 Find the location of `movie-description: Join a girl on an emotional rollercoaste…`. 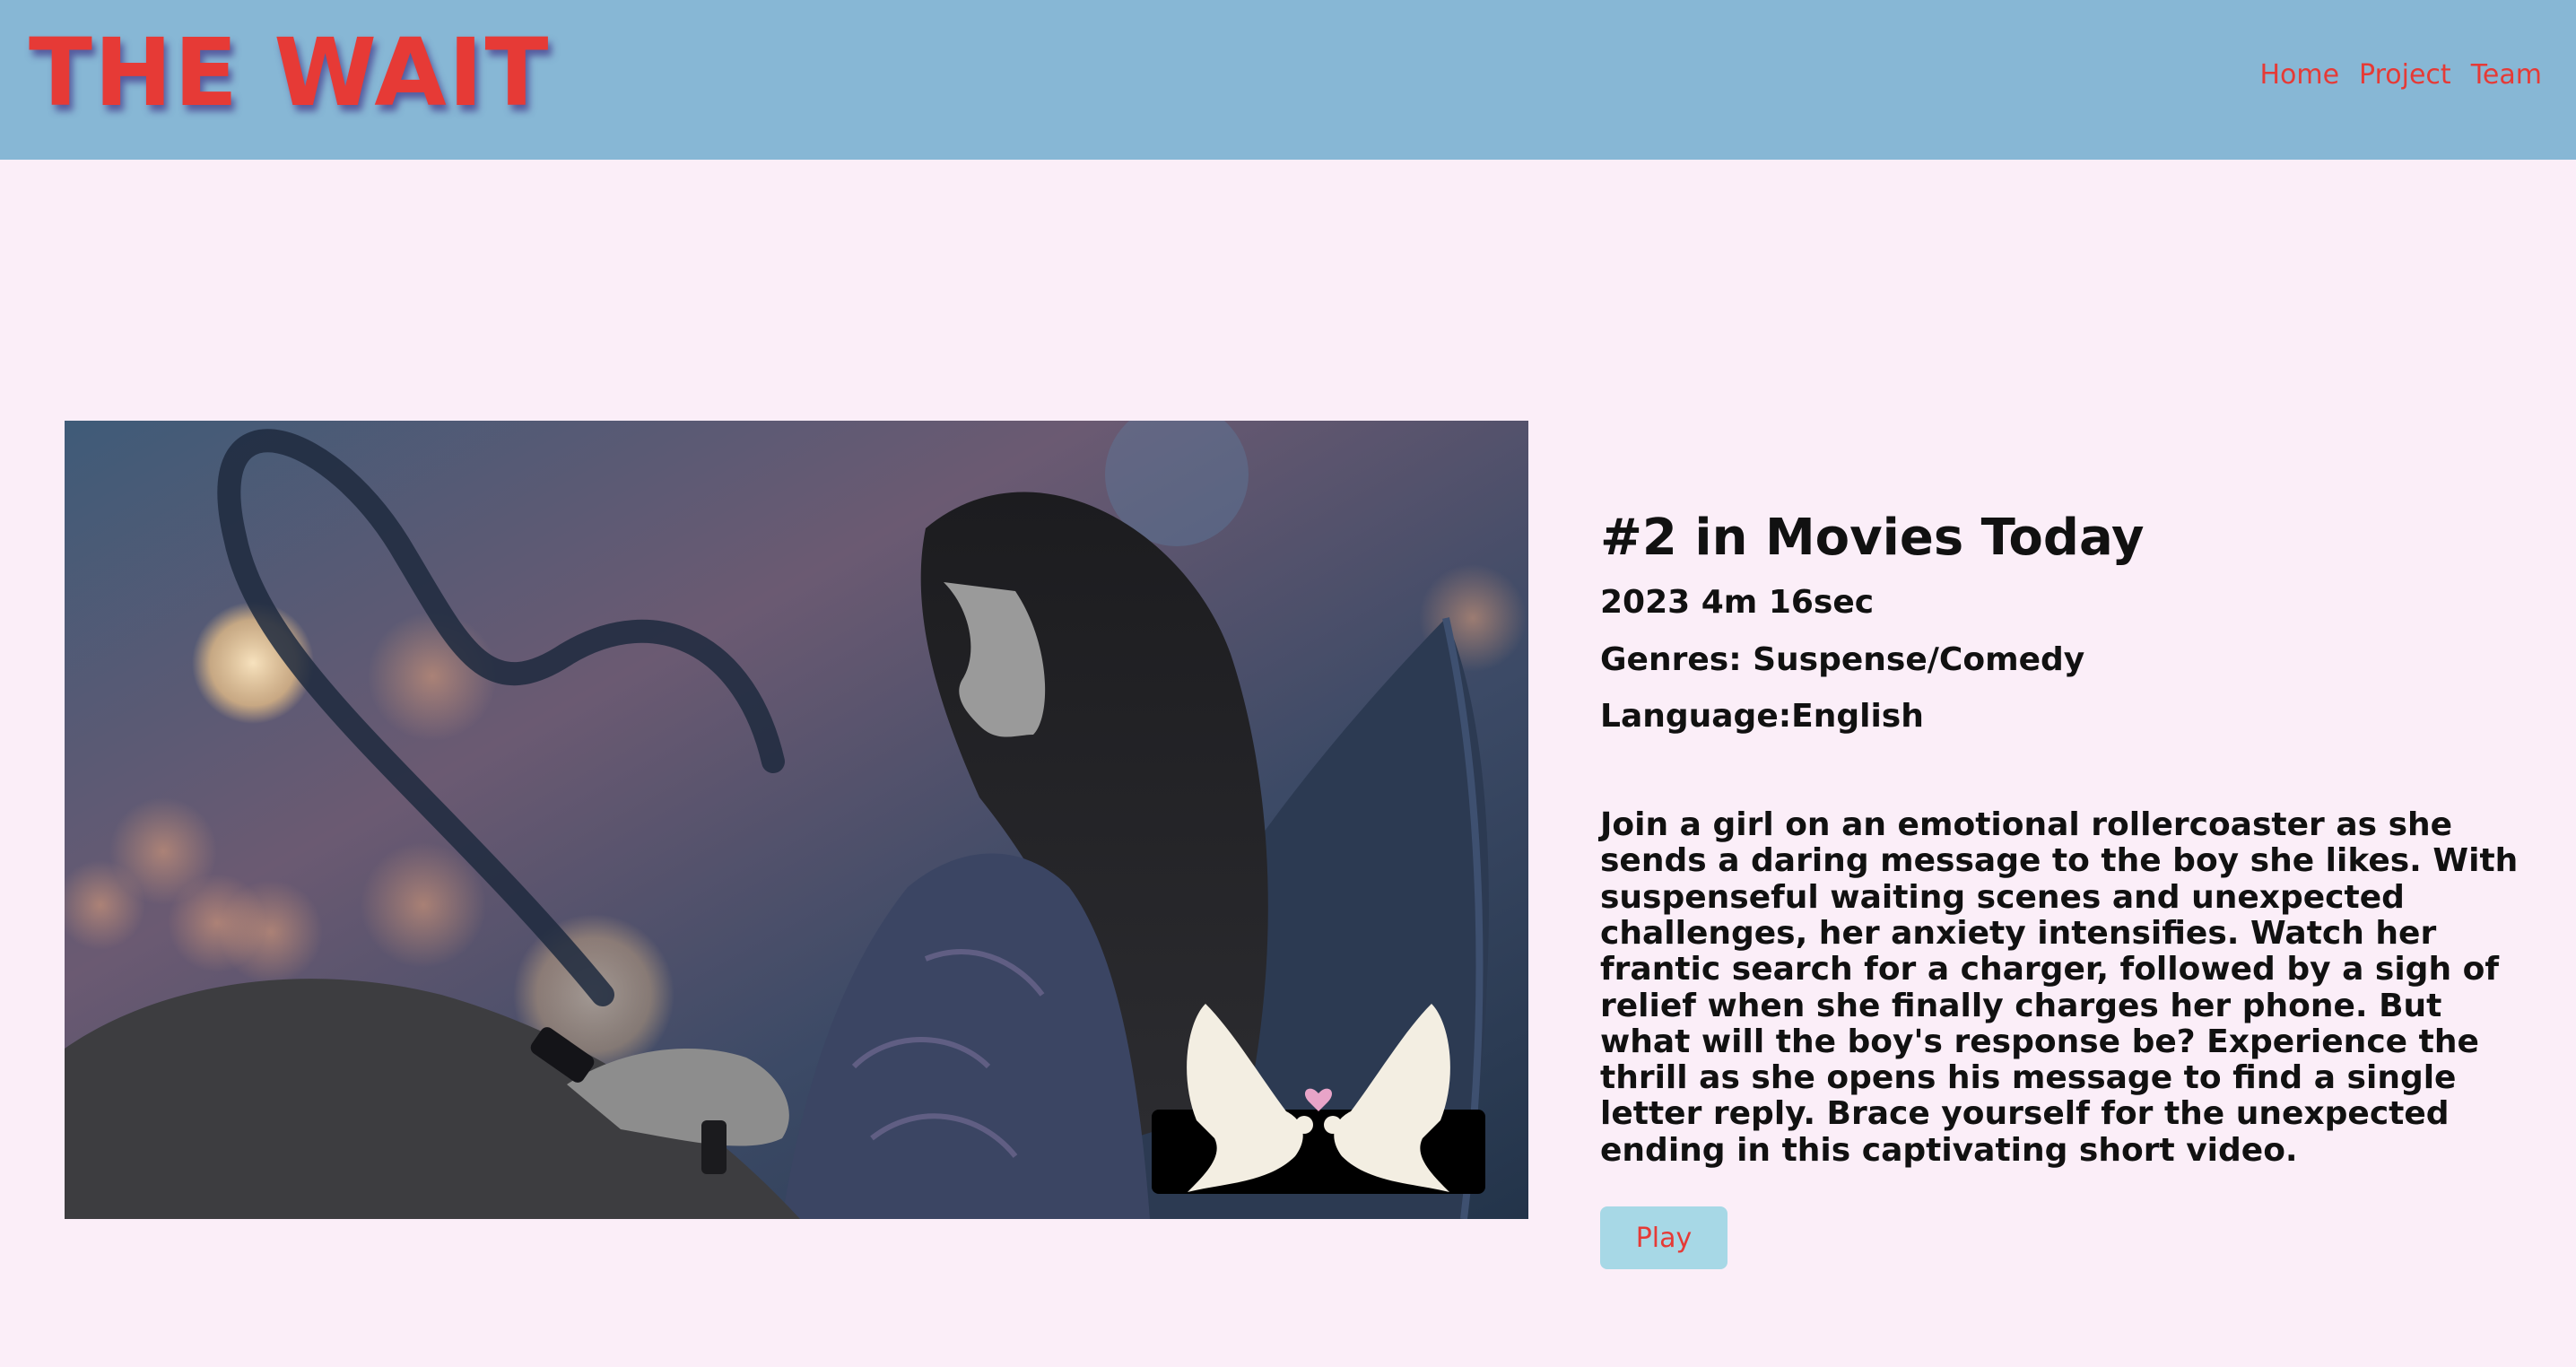

movie-description: Join a girl on an emotional rollercoaste… is located at coordinates (2059, 987).